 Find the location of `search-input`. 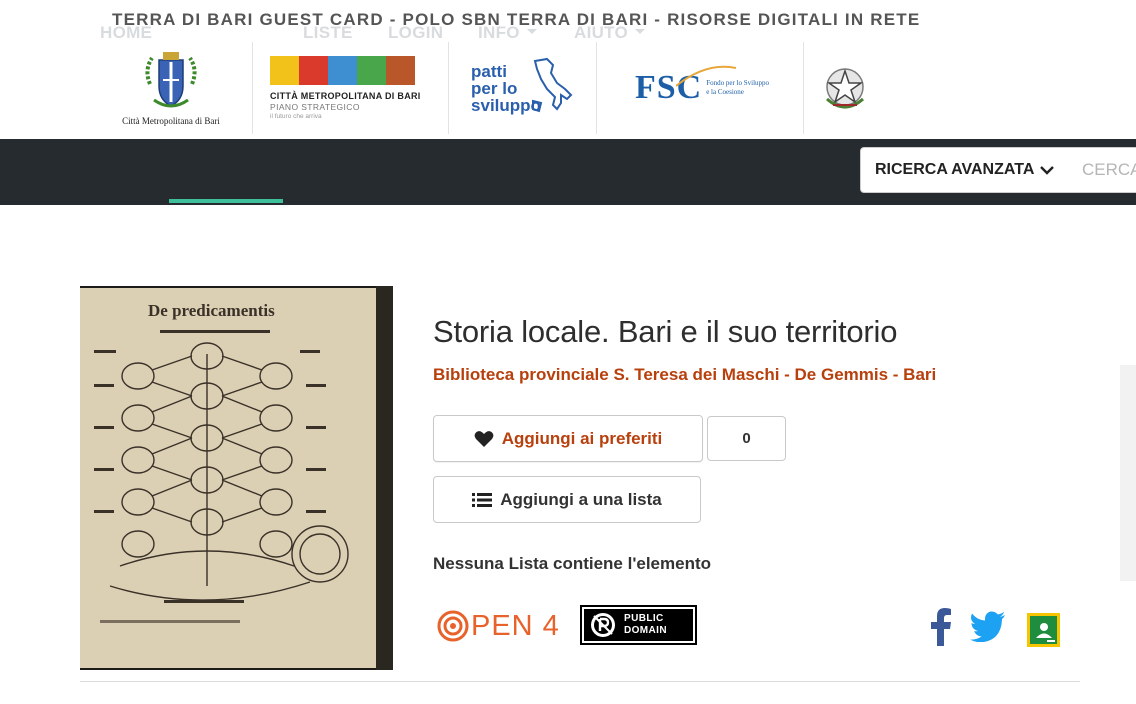

search-input is located at coordinates (1102, 170).